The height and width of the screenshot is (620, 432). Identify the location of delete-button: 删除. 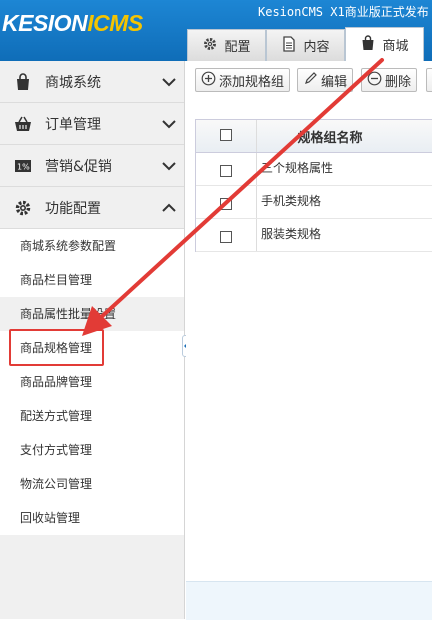
(389, 80).